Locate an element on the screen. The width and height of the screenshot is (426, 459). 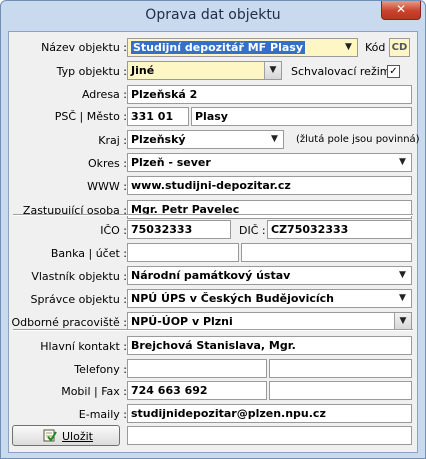
www-label: WWW : is located at coordinates (107, 186).